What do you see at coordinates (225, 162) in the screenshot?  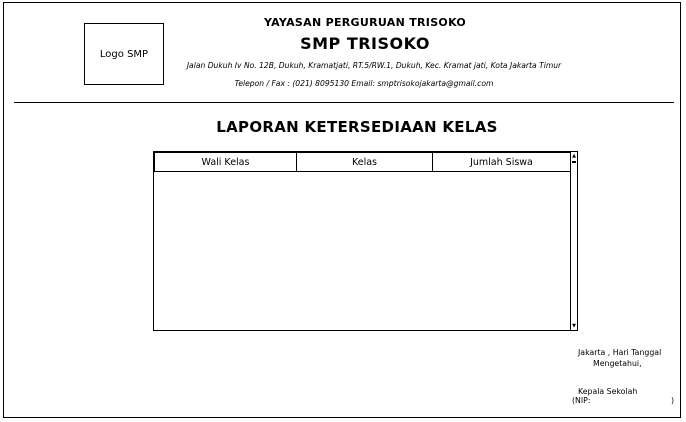 I see `column-header-wali-kelas: Wali Kelas` at bounding box center [225, 162].